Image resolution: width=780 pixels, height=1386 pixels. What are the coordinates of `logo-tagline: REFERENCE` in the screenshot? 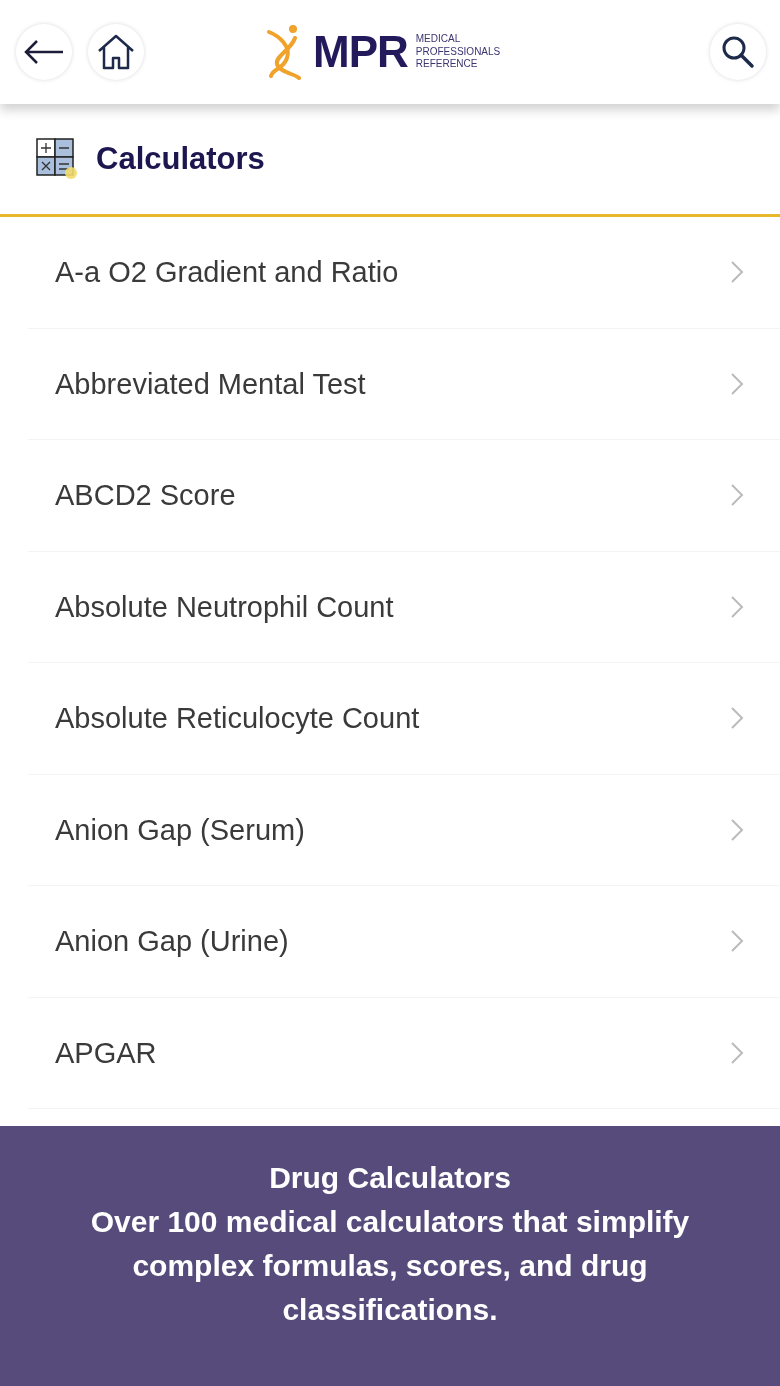 It's located at (447, 64).